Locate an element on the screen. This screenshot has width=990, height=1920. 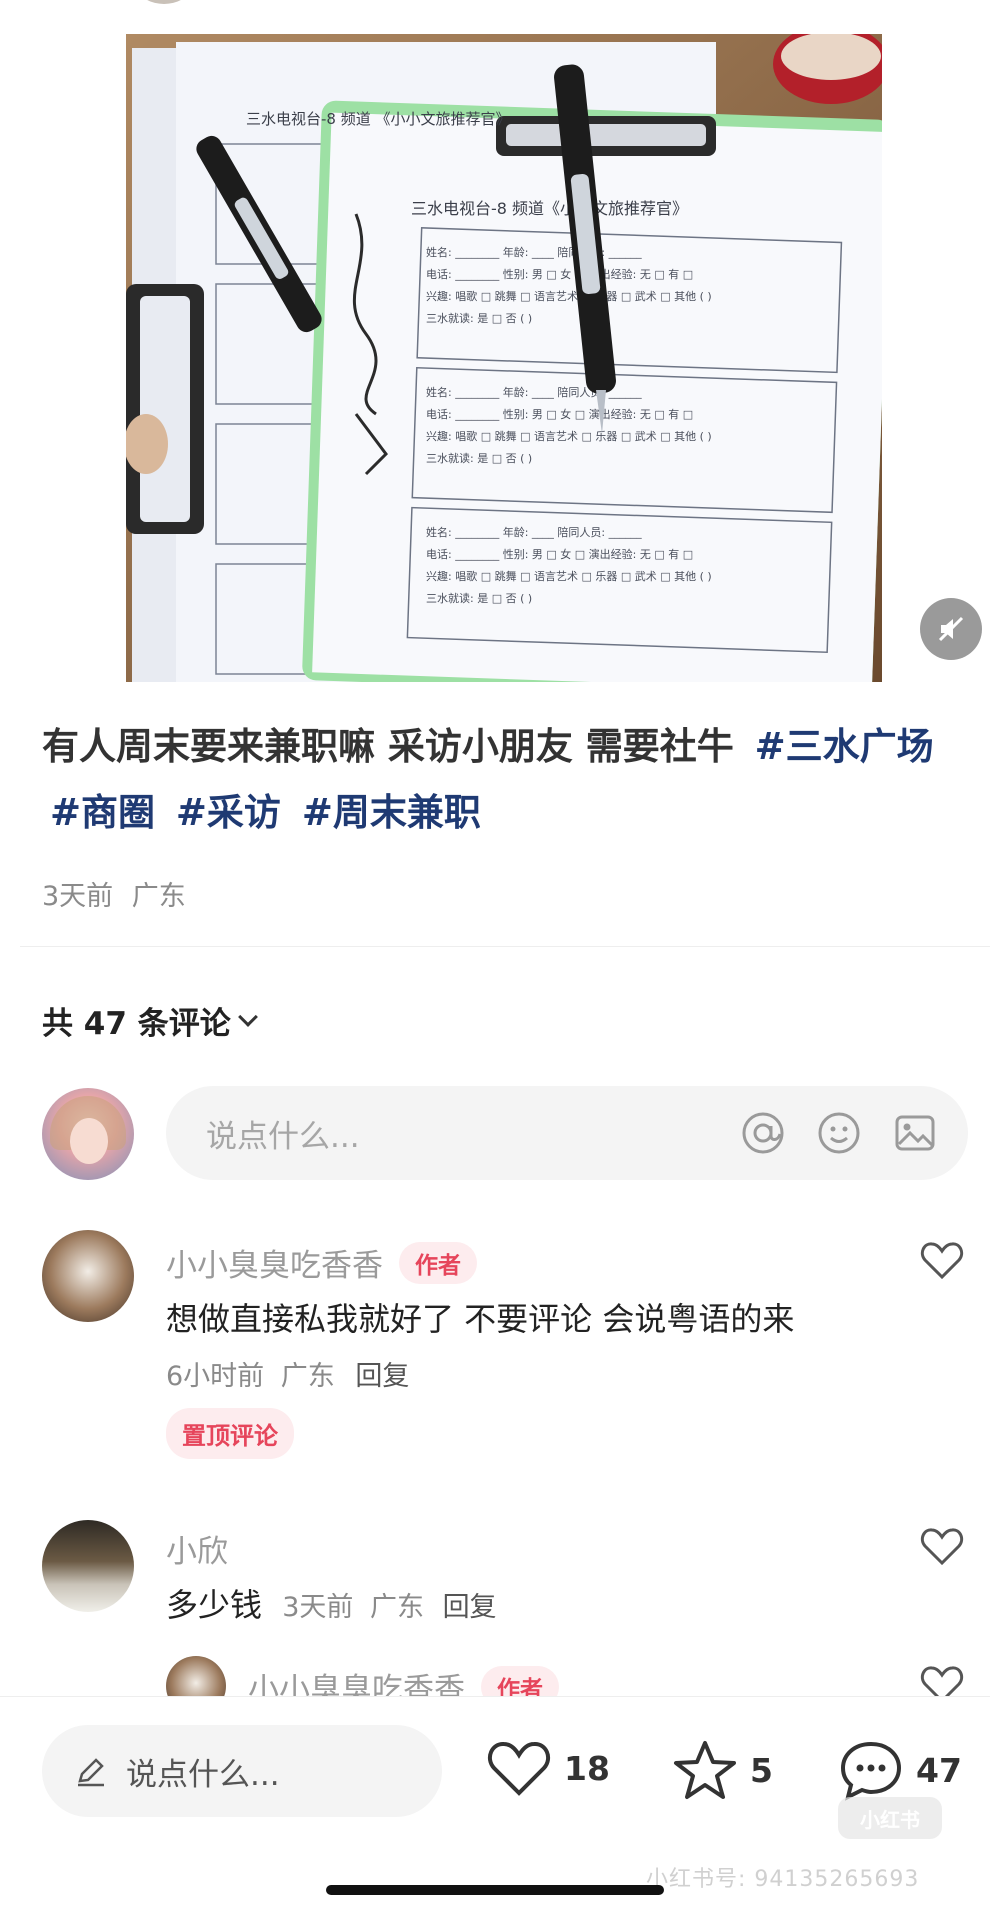
hashtag: #商圈 is located at coordinates (102, 812).